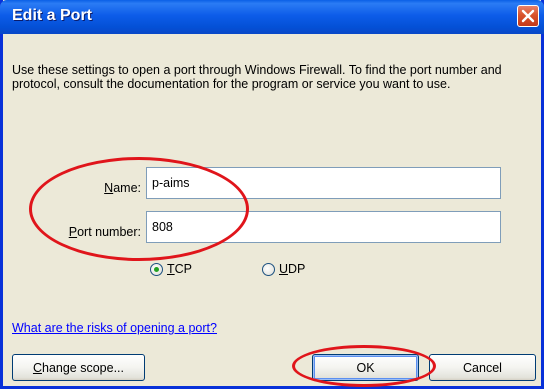 The width and height of the screenshot is (544, 389). What do you see at coordinates (73, 232) in the screenshot?
I see `port-label-accel: P` at bounding box center [73, 232].